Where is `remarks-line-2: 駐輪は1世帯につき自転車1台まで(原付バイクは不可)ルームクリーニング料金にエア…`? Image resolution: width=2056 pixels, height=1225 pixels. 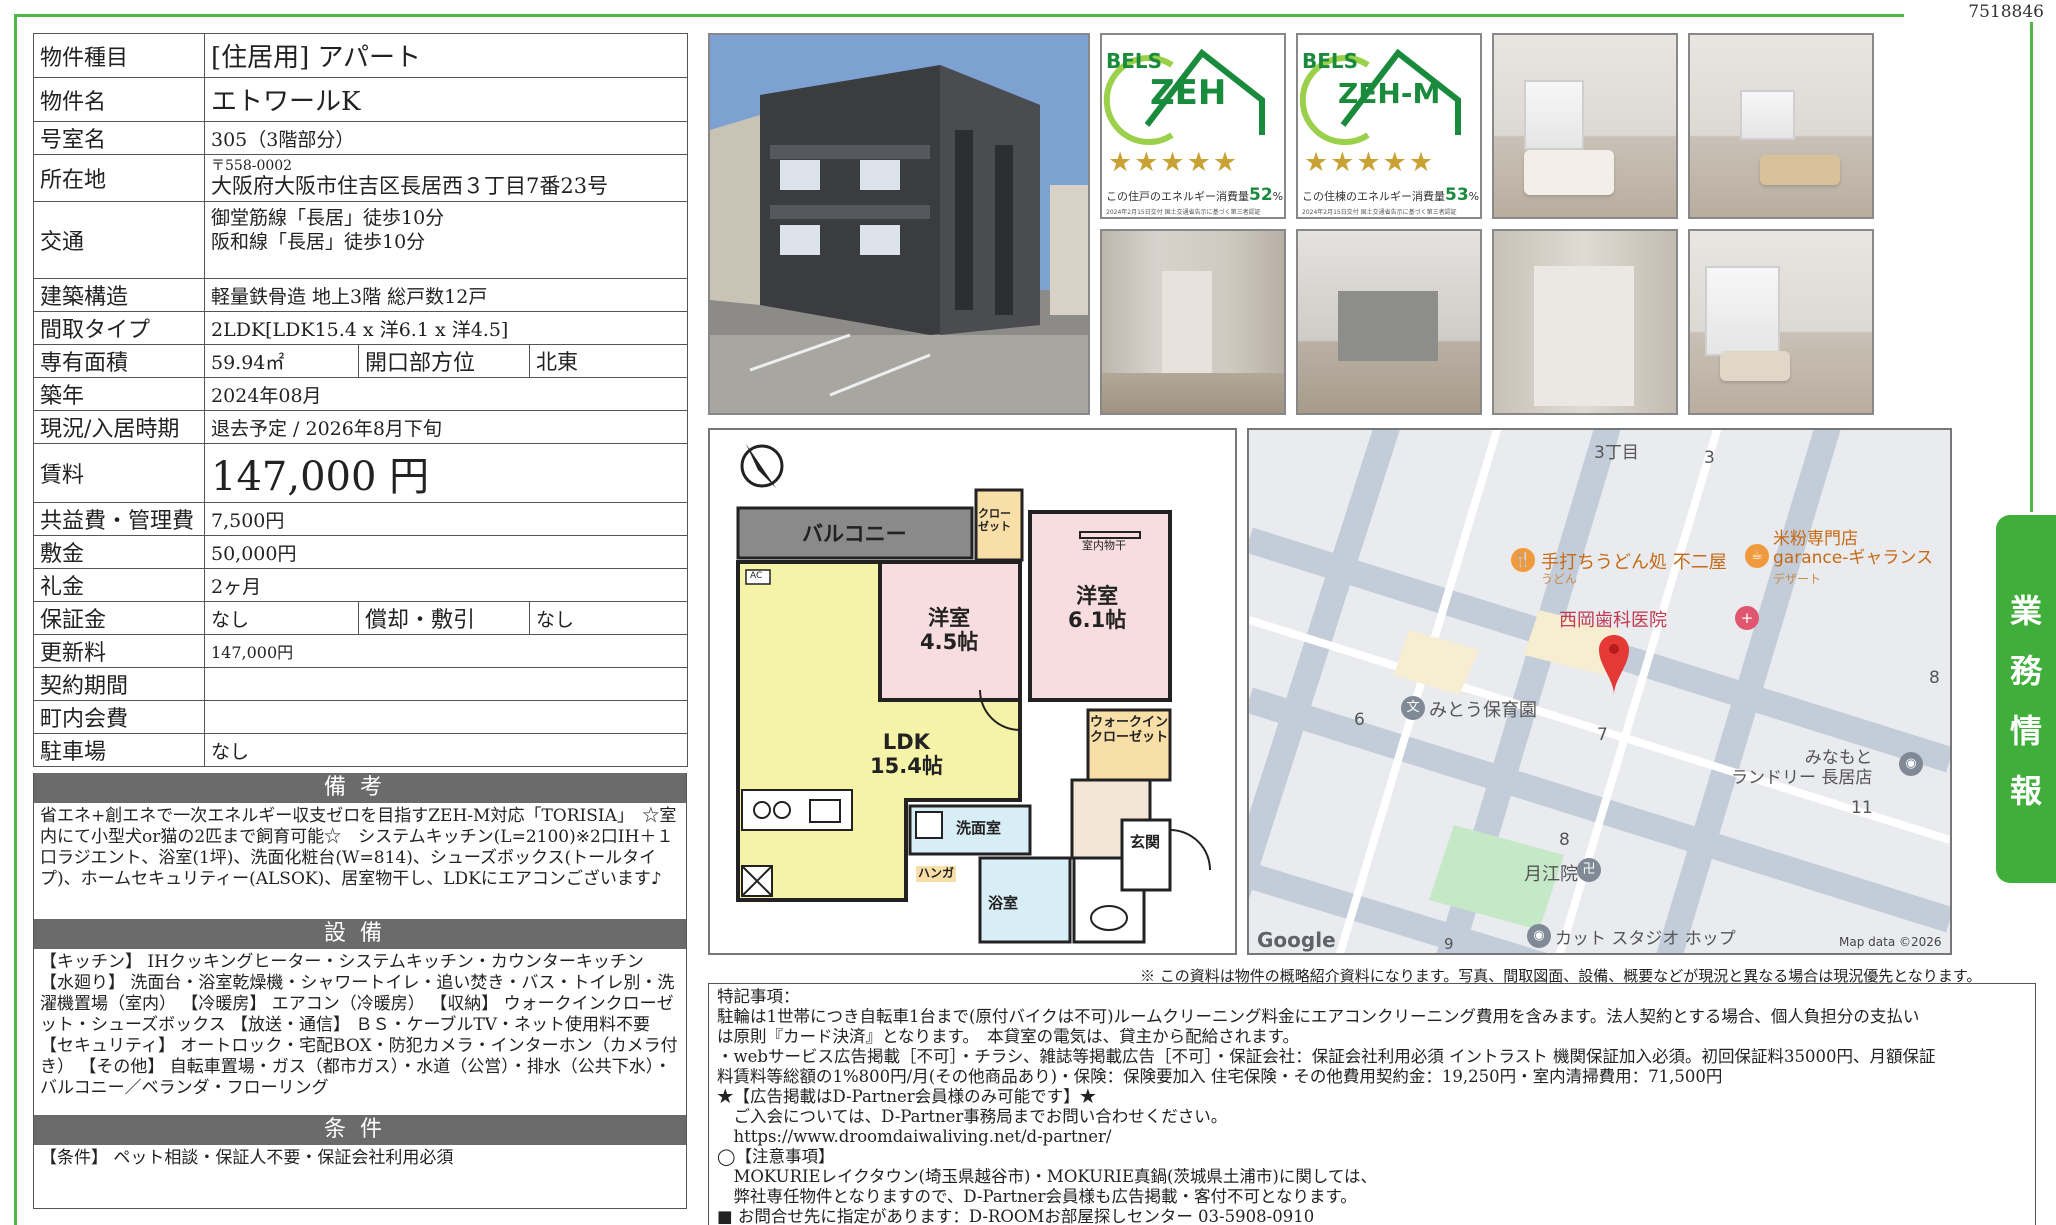
remarks-line-2: 駐輪は1世帯につき自転車1台まで(原付バイクは不可)ルームクリーニング料金にエア… is located at coordinates (1318, 1016).